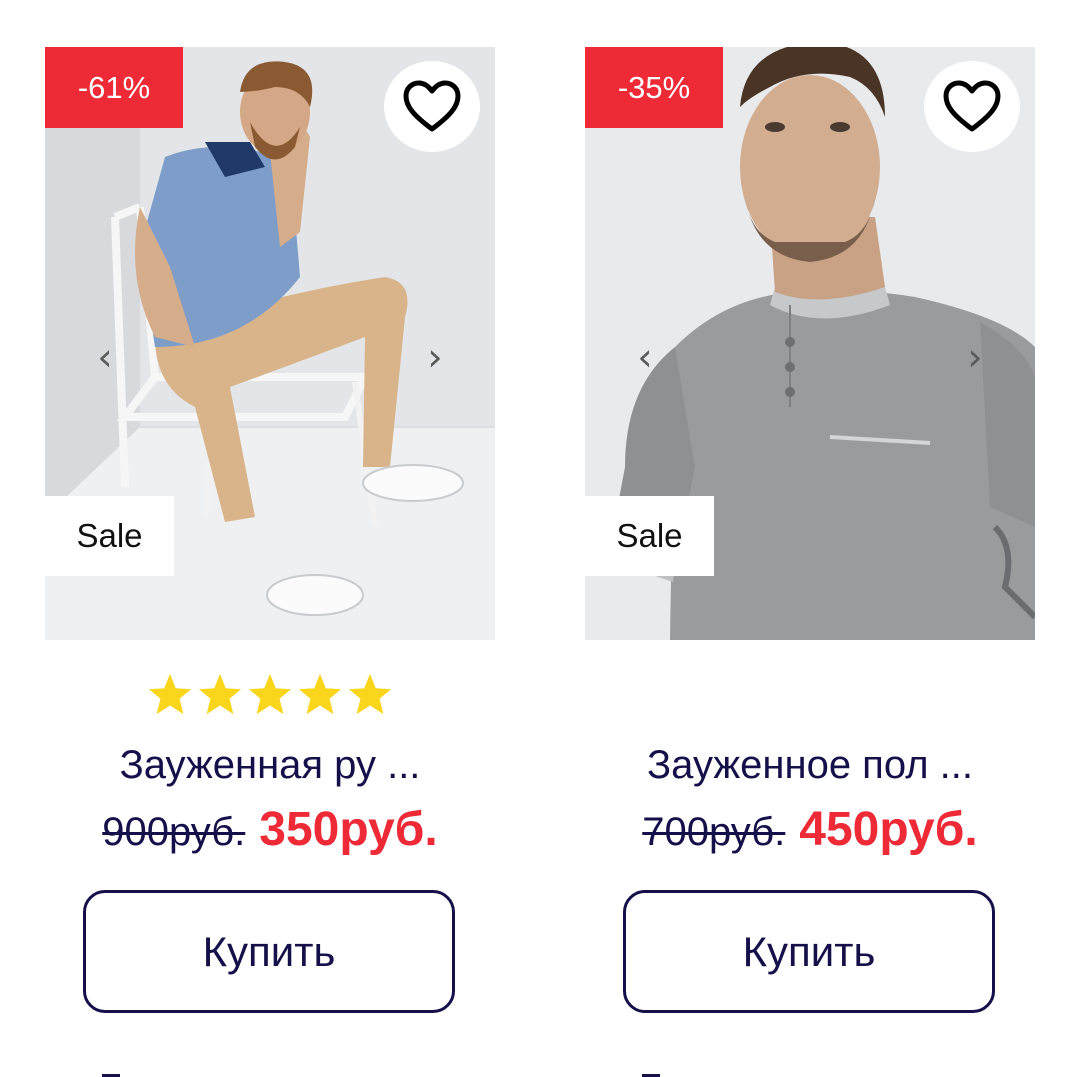 The height and width of the screenshot is (1077, 1080). What do you see at coordinates (714, 832) in the screenshot?
I see `old-price: 700руб.` at bounding box center [714, 832].